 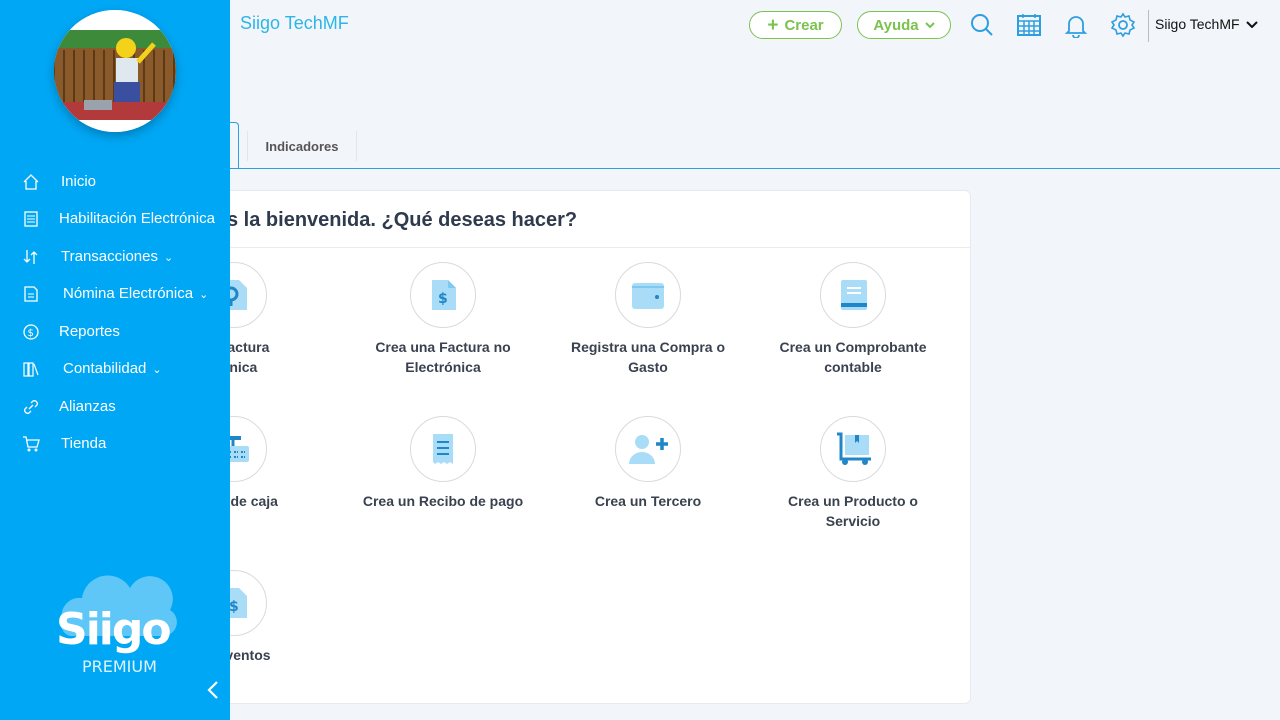 I want to click on sidebar-item-label: Inicio, so click(x=79, y=181).